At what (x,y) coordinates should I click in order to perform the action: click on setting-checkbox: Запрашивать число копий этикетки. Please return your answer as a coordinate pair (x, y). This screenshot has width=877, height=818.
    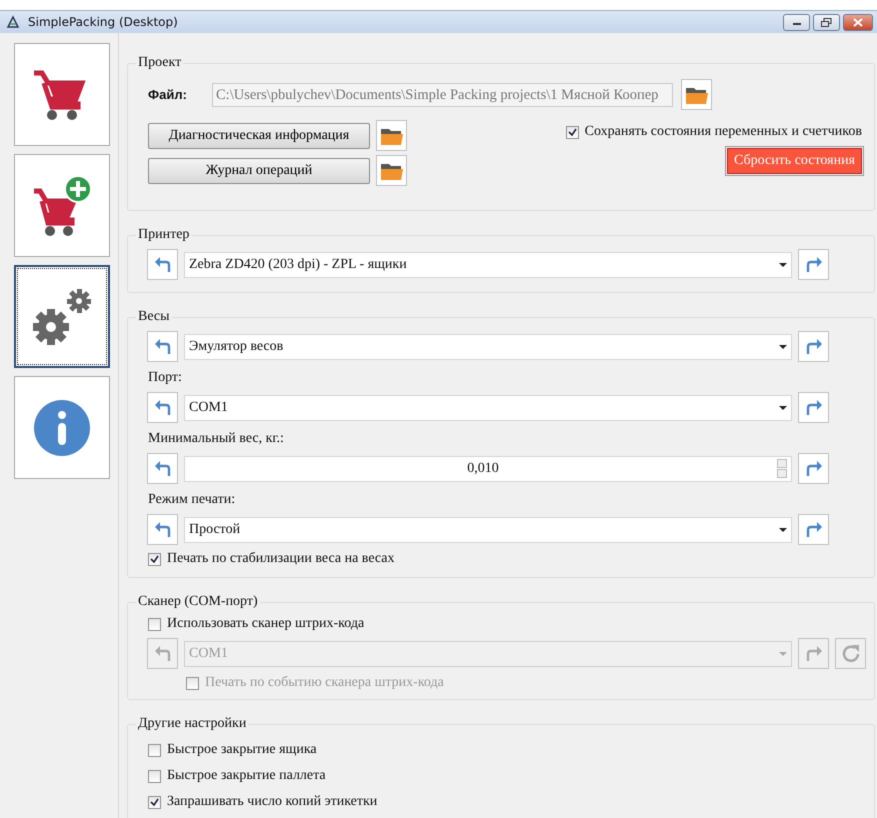
    Looking at the image, I should click on (507, 802).